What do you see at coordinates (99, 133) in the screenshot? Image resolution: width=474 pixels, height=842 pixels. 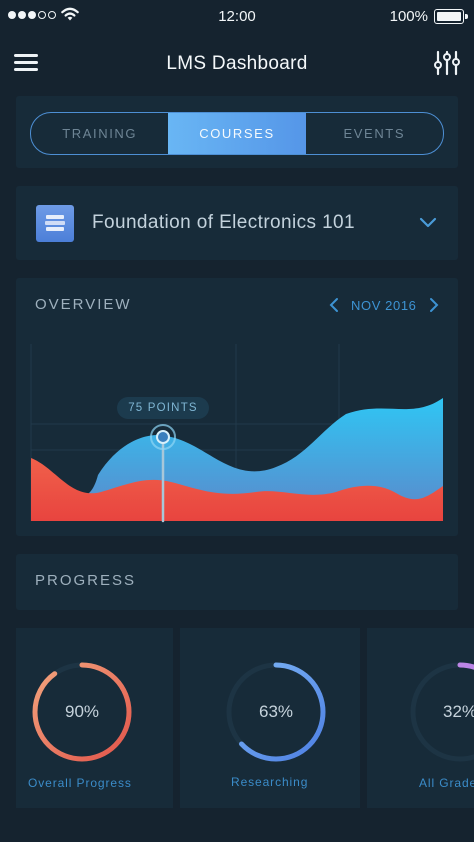 I see `tab-training: TRAINING` at bounding box center [99, 133].